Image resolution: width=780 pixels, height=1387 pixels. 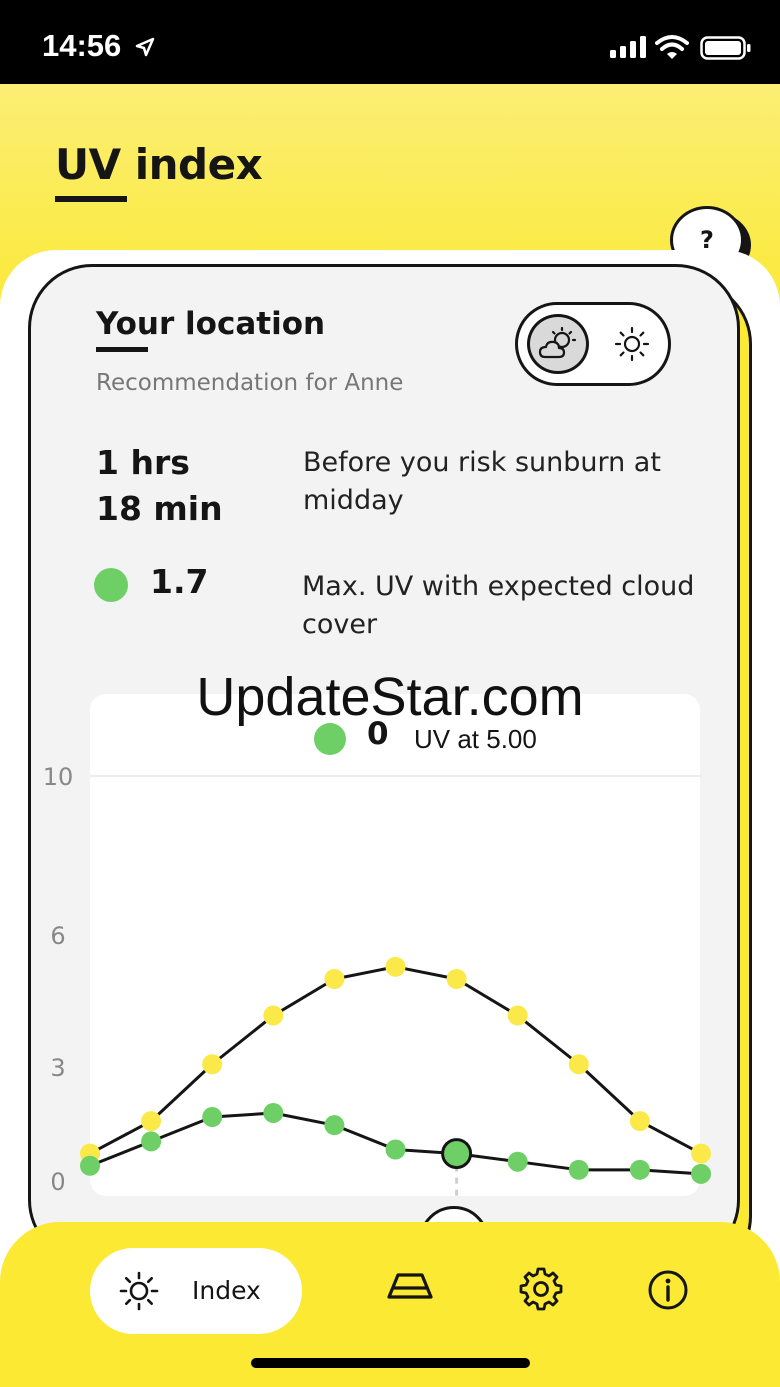 I want to click on y-tick-label: 3, so click(x=57, y=1068).